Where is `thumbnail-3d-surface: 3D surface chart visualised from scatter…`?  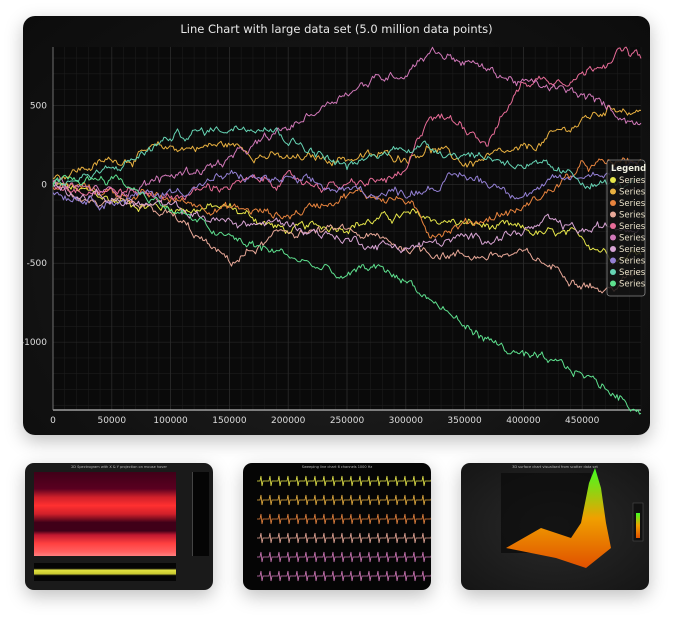
thumbnail-3d-surface: 3D surface chart visualised from scatter… is located at coordinates (555, 526).